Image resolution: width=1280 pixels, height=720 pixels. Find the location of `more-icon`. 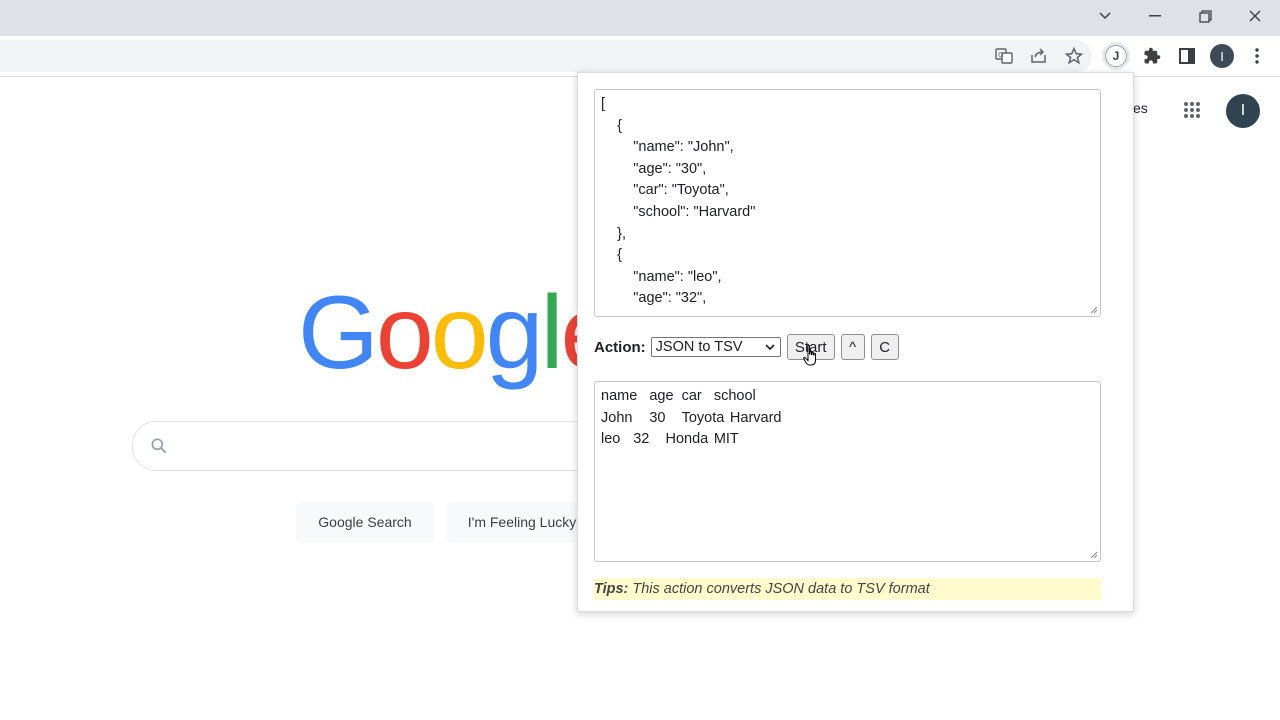

more-icon is located at coordinates (1257, 56).